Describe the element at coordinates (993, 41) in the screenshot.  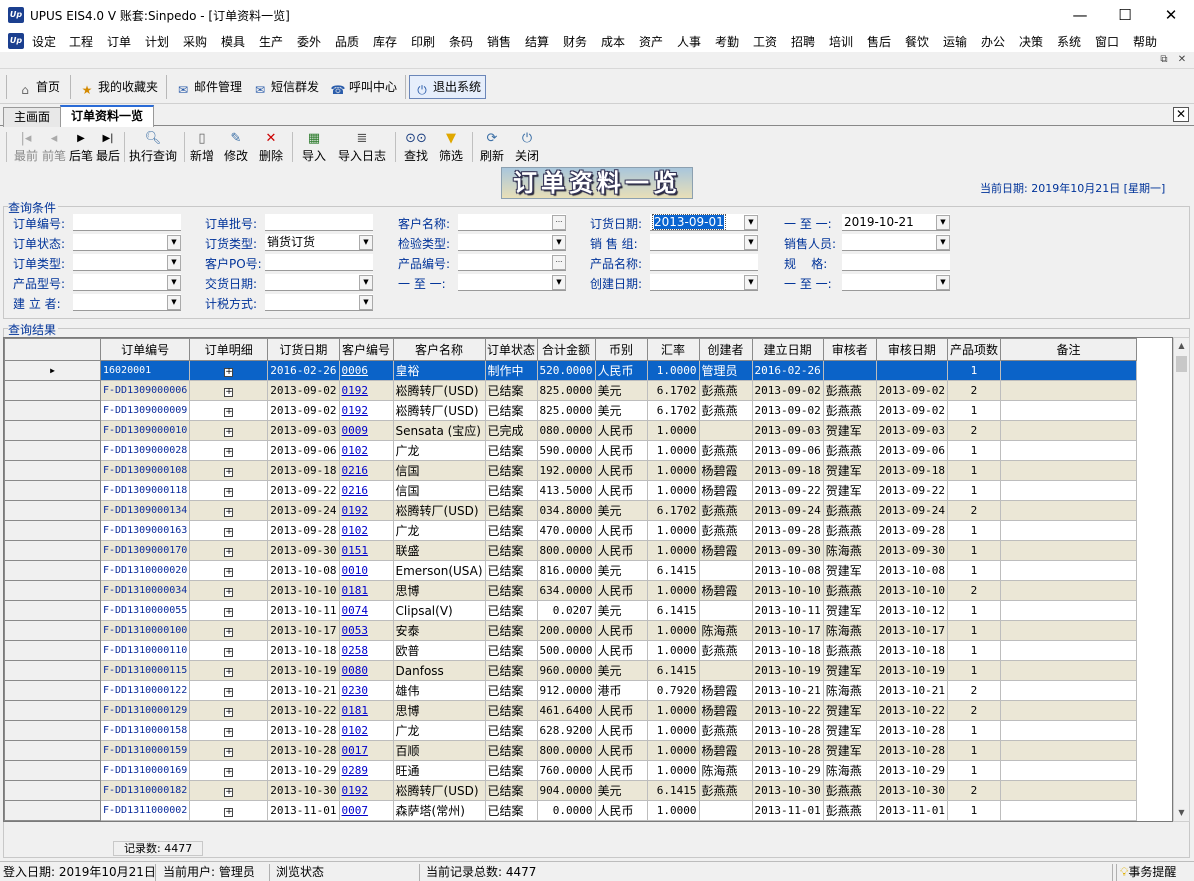
I see `menu-item-25: 办公` at that location.